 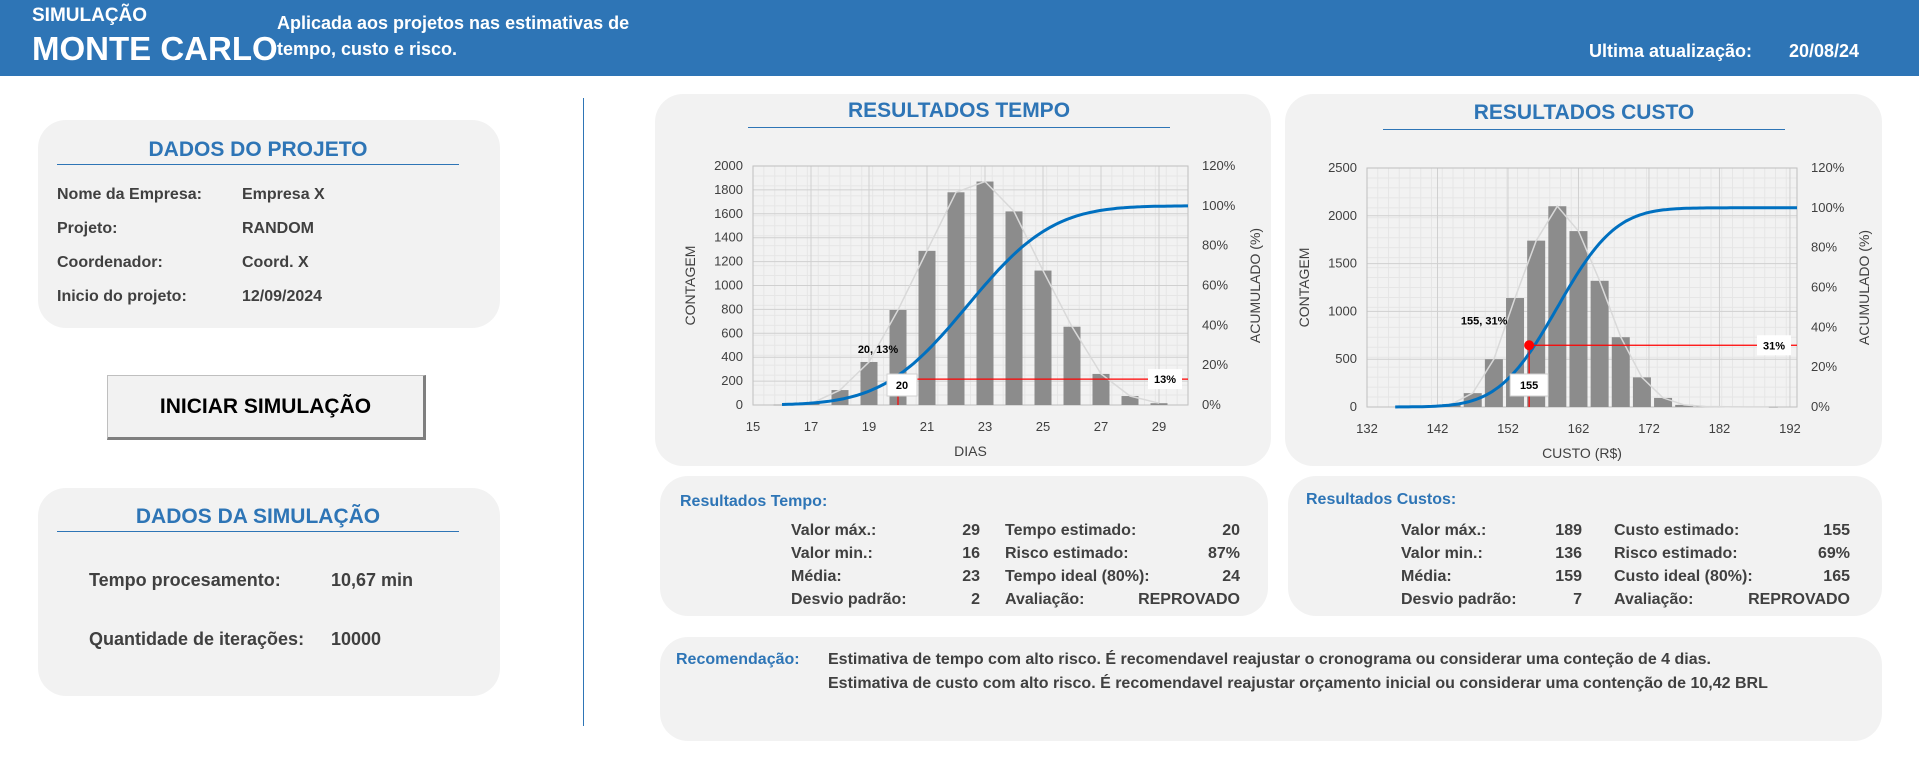 I want to click on project-data-title: DADOS DO PROJETO, so click(x=258, y=151).